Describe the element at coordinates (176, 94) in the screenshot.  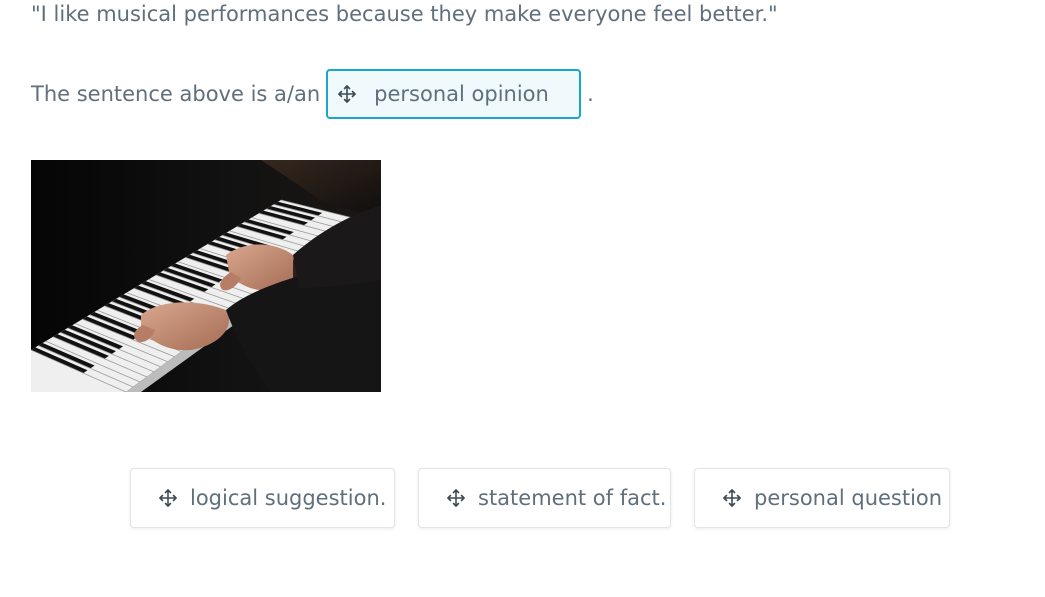
I see `prompt-text: The sentence above is a/an` at that location.